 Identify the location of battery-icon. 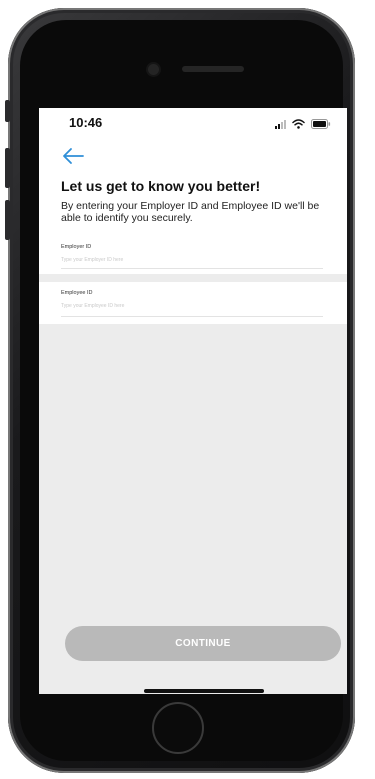
(321, 124).